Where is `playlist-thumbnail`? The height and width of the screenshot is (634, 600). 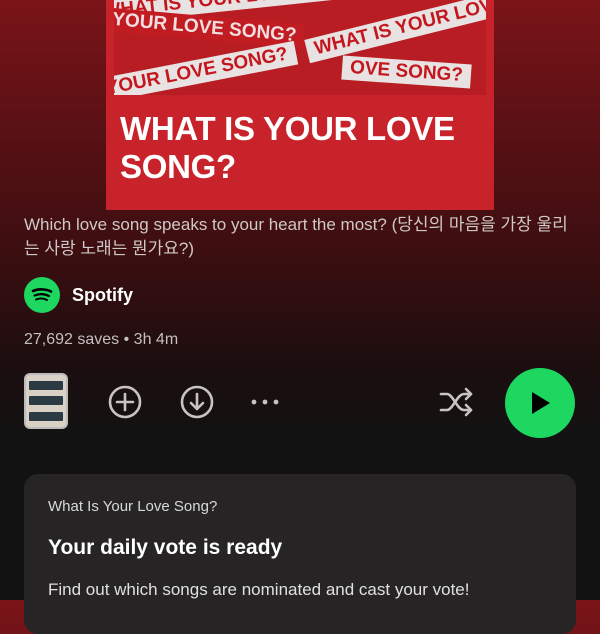
playlist-thumbnail is located at coordinates (46, 401).